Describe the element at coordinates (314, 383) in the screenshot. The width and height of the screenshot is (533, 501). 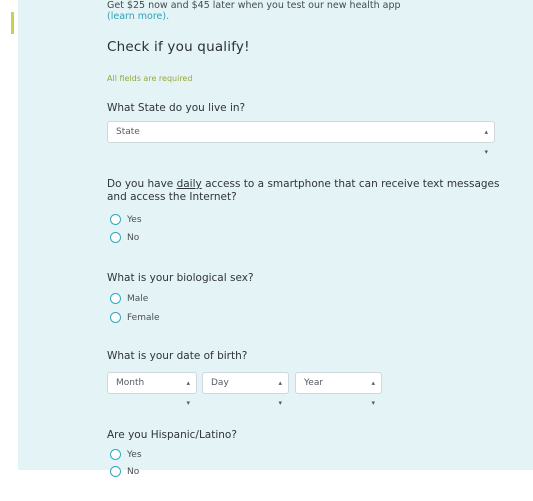
I see `dob-year-value: Year` at that location.